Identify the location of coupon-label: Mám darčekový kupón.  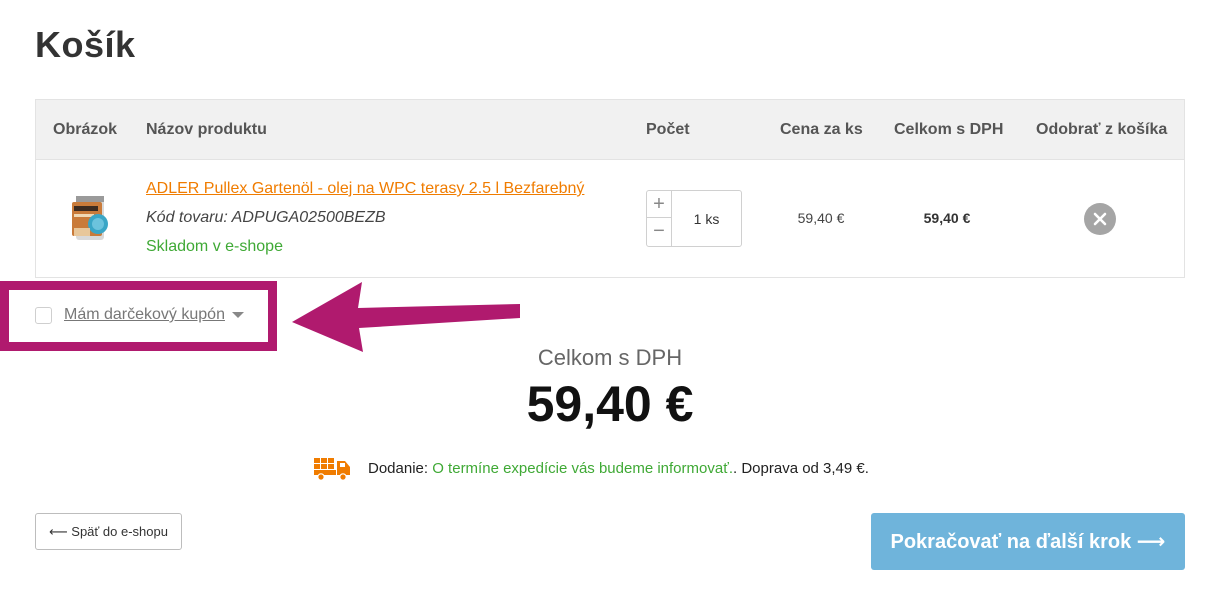
(144, 315).